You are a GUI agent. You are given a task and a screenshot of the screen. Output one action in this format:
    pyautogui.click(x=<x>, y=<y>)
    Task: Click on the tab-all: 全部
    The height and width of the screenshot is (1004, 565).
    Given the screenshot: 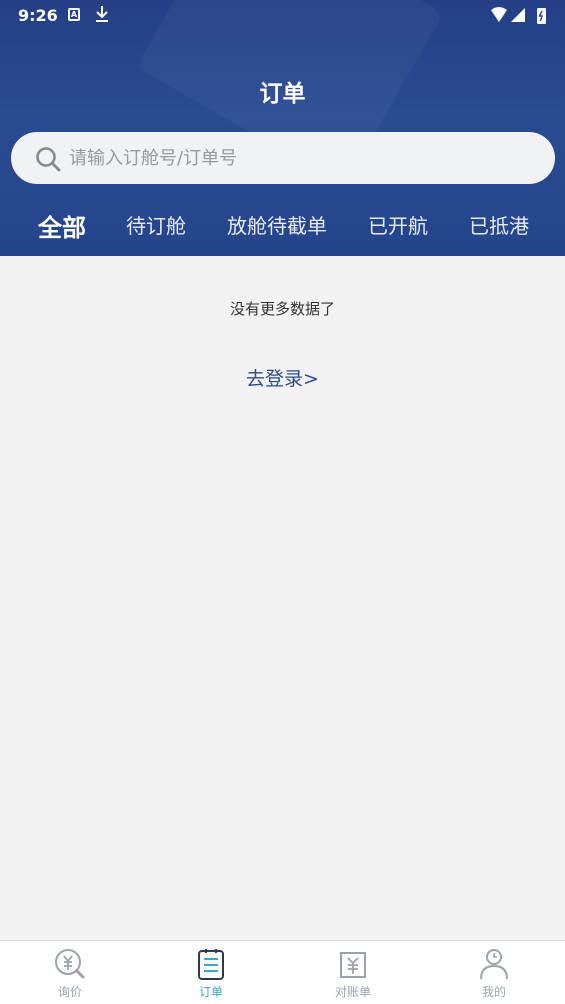 What is the action you would take?
    pyautogui.click(x=62, y=225)
    